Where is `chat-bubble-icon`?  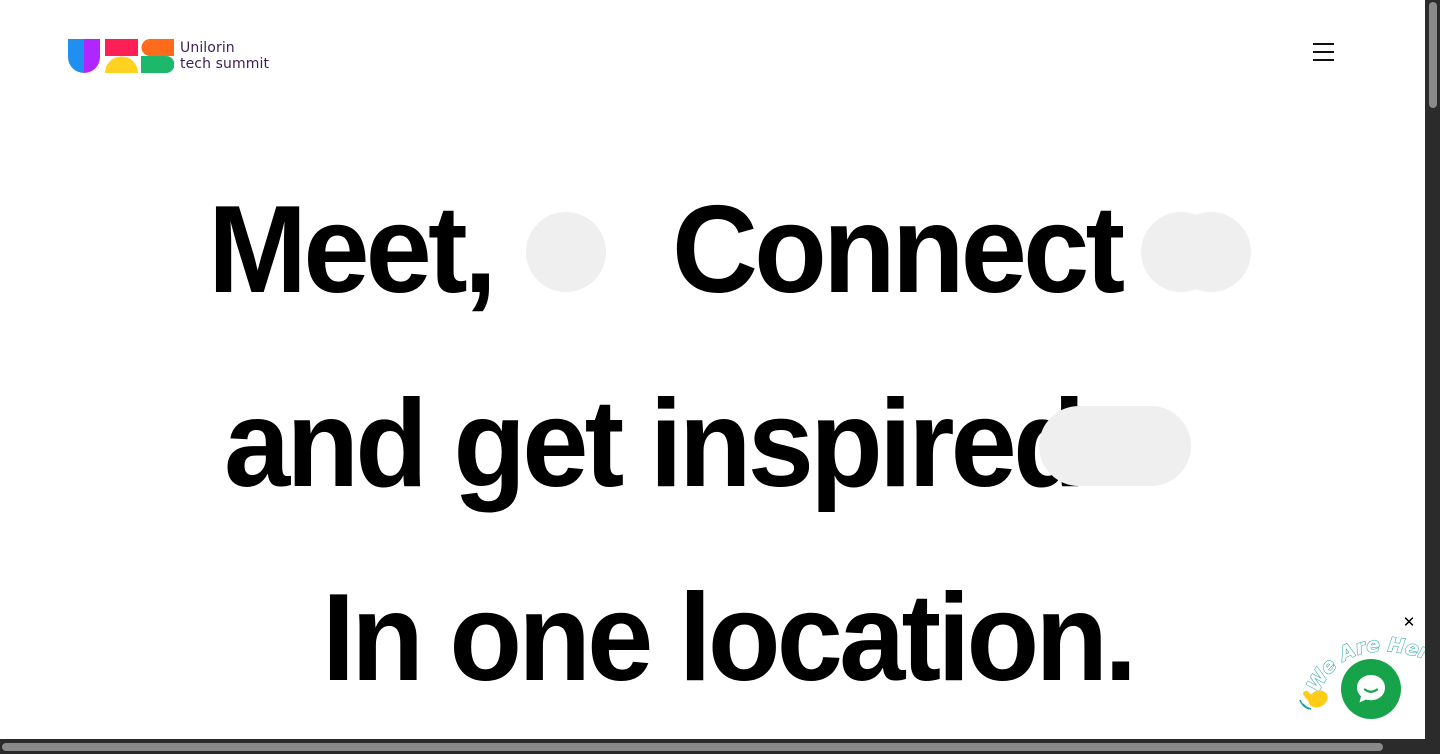
chat-bubble-icon is located at coordinates (1371, 689).